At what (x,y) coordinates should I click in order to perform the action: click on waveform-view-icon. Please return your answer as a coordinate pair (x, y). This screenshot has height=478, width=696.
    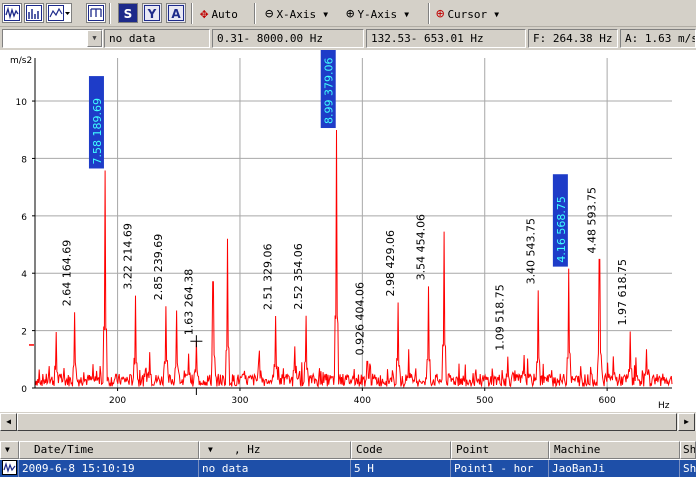
    Looking at the image, I should click on (12, 13).